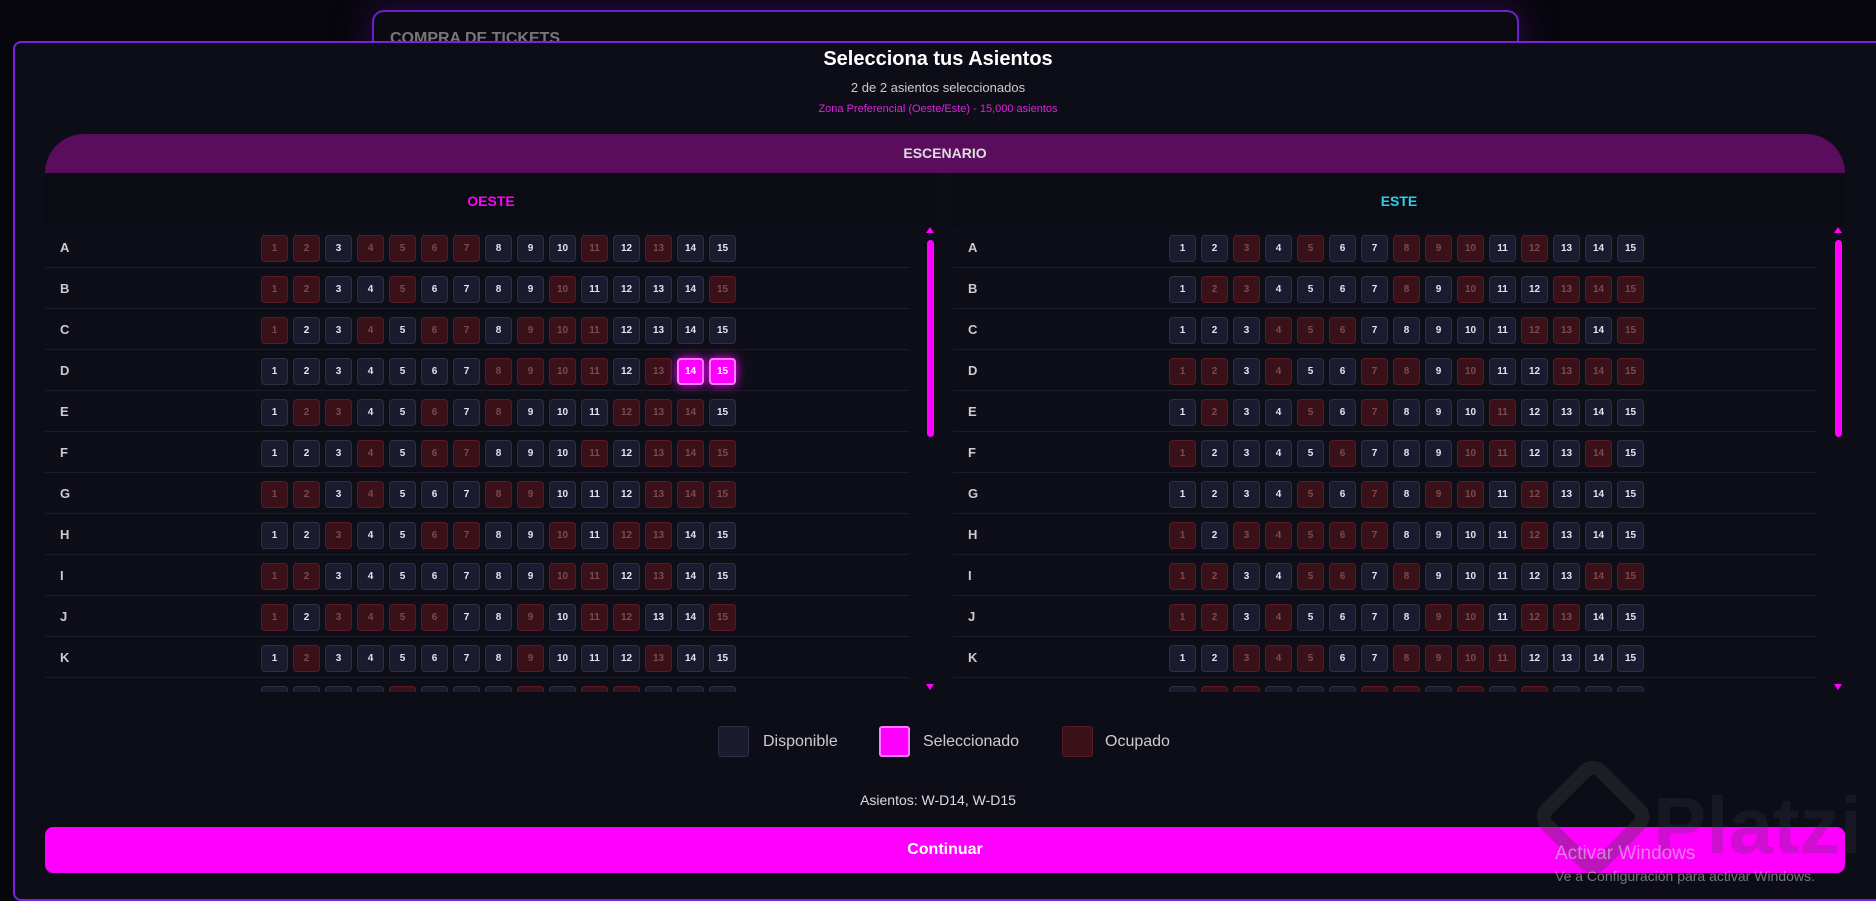 This screenshot has width=1876, height=901. I want to click on seat-east-i9-available: 9, so click(1438, 576).